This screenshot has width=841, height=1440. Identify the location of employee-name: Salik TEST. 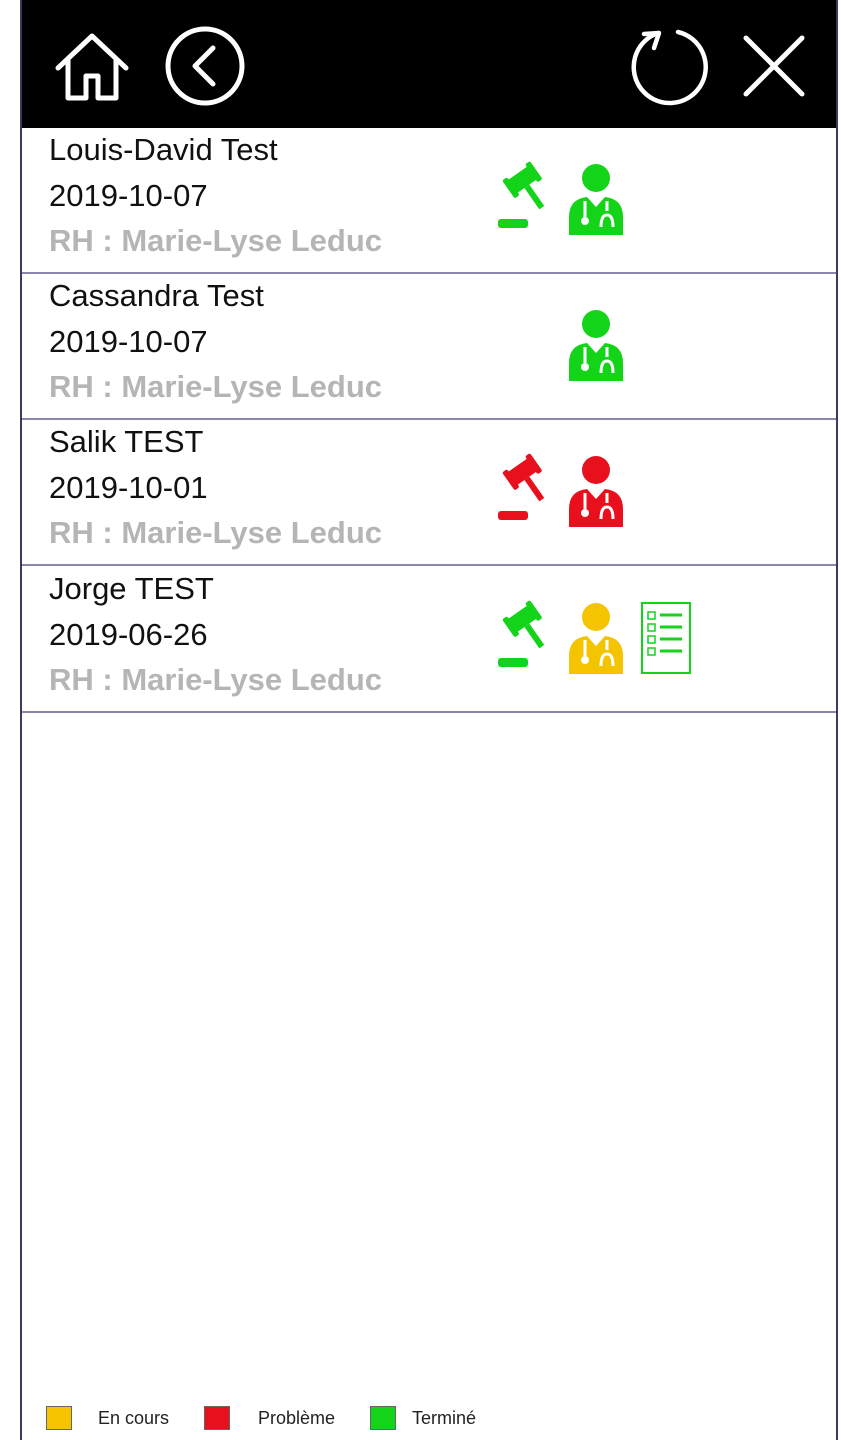
(126, 441).